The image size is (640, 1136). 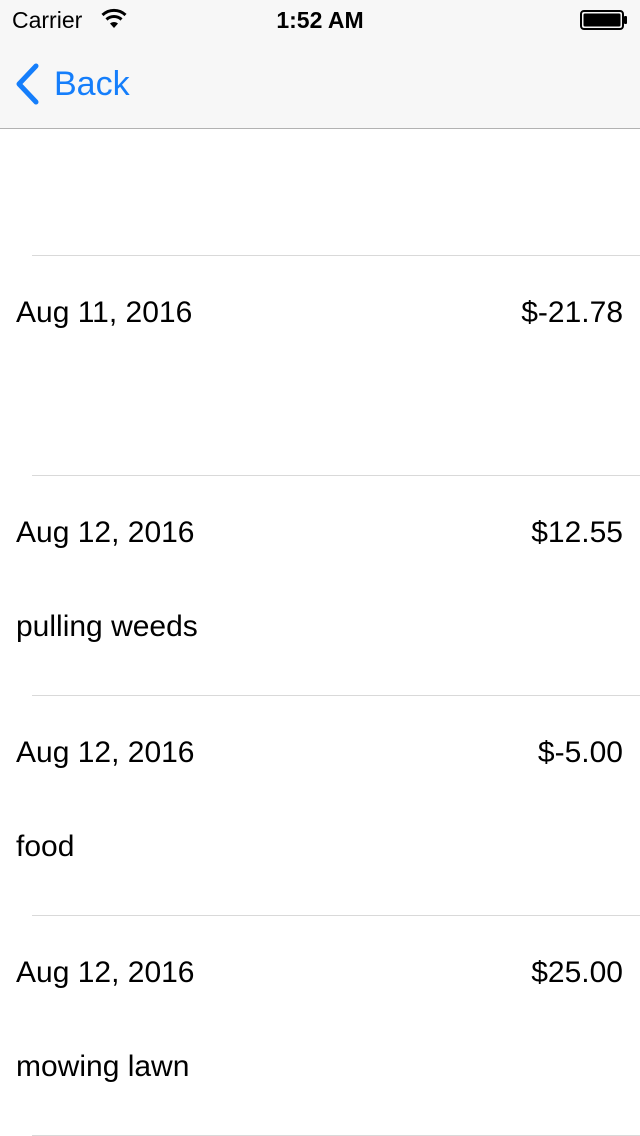 What do you see at coordinates (320, 64) in the screenshot?
I see `navigation-bar: Carrier 1:52 AM Back` at bounding box center [320, 64].